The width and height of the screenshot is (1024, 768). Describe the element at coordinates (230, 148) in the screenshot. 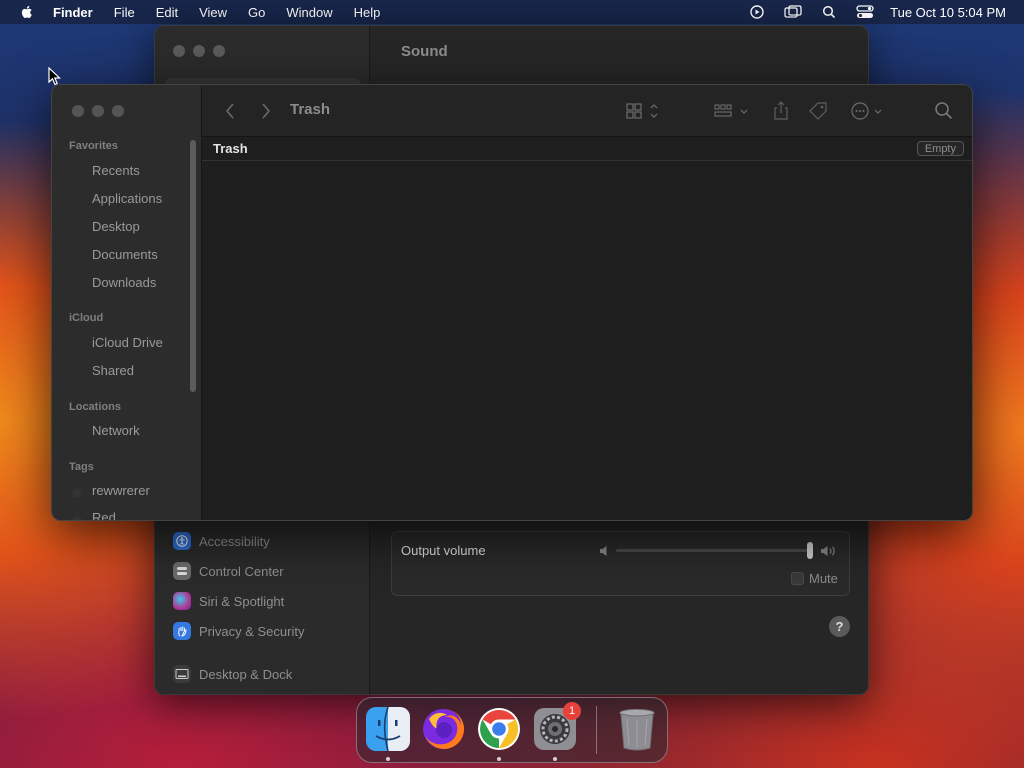

I see `content-header-title: Trash` at that location.